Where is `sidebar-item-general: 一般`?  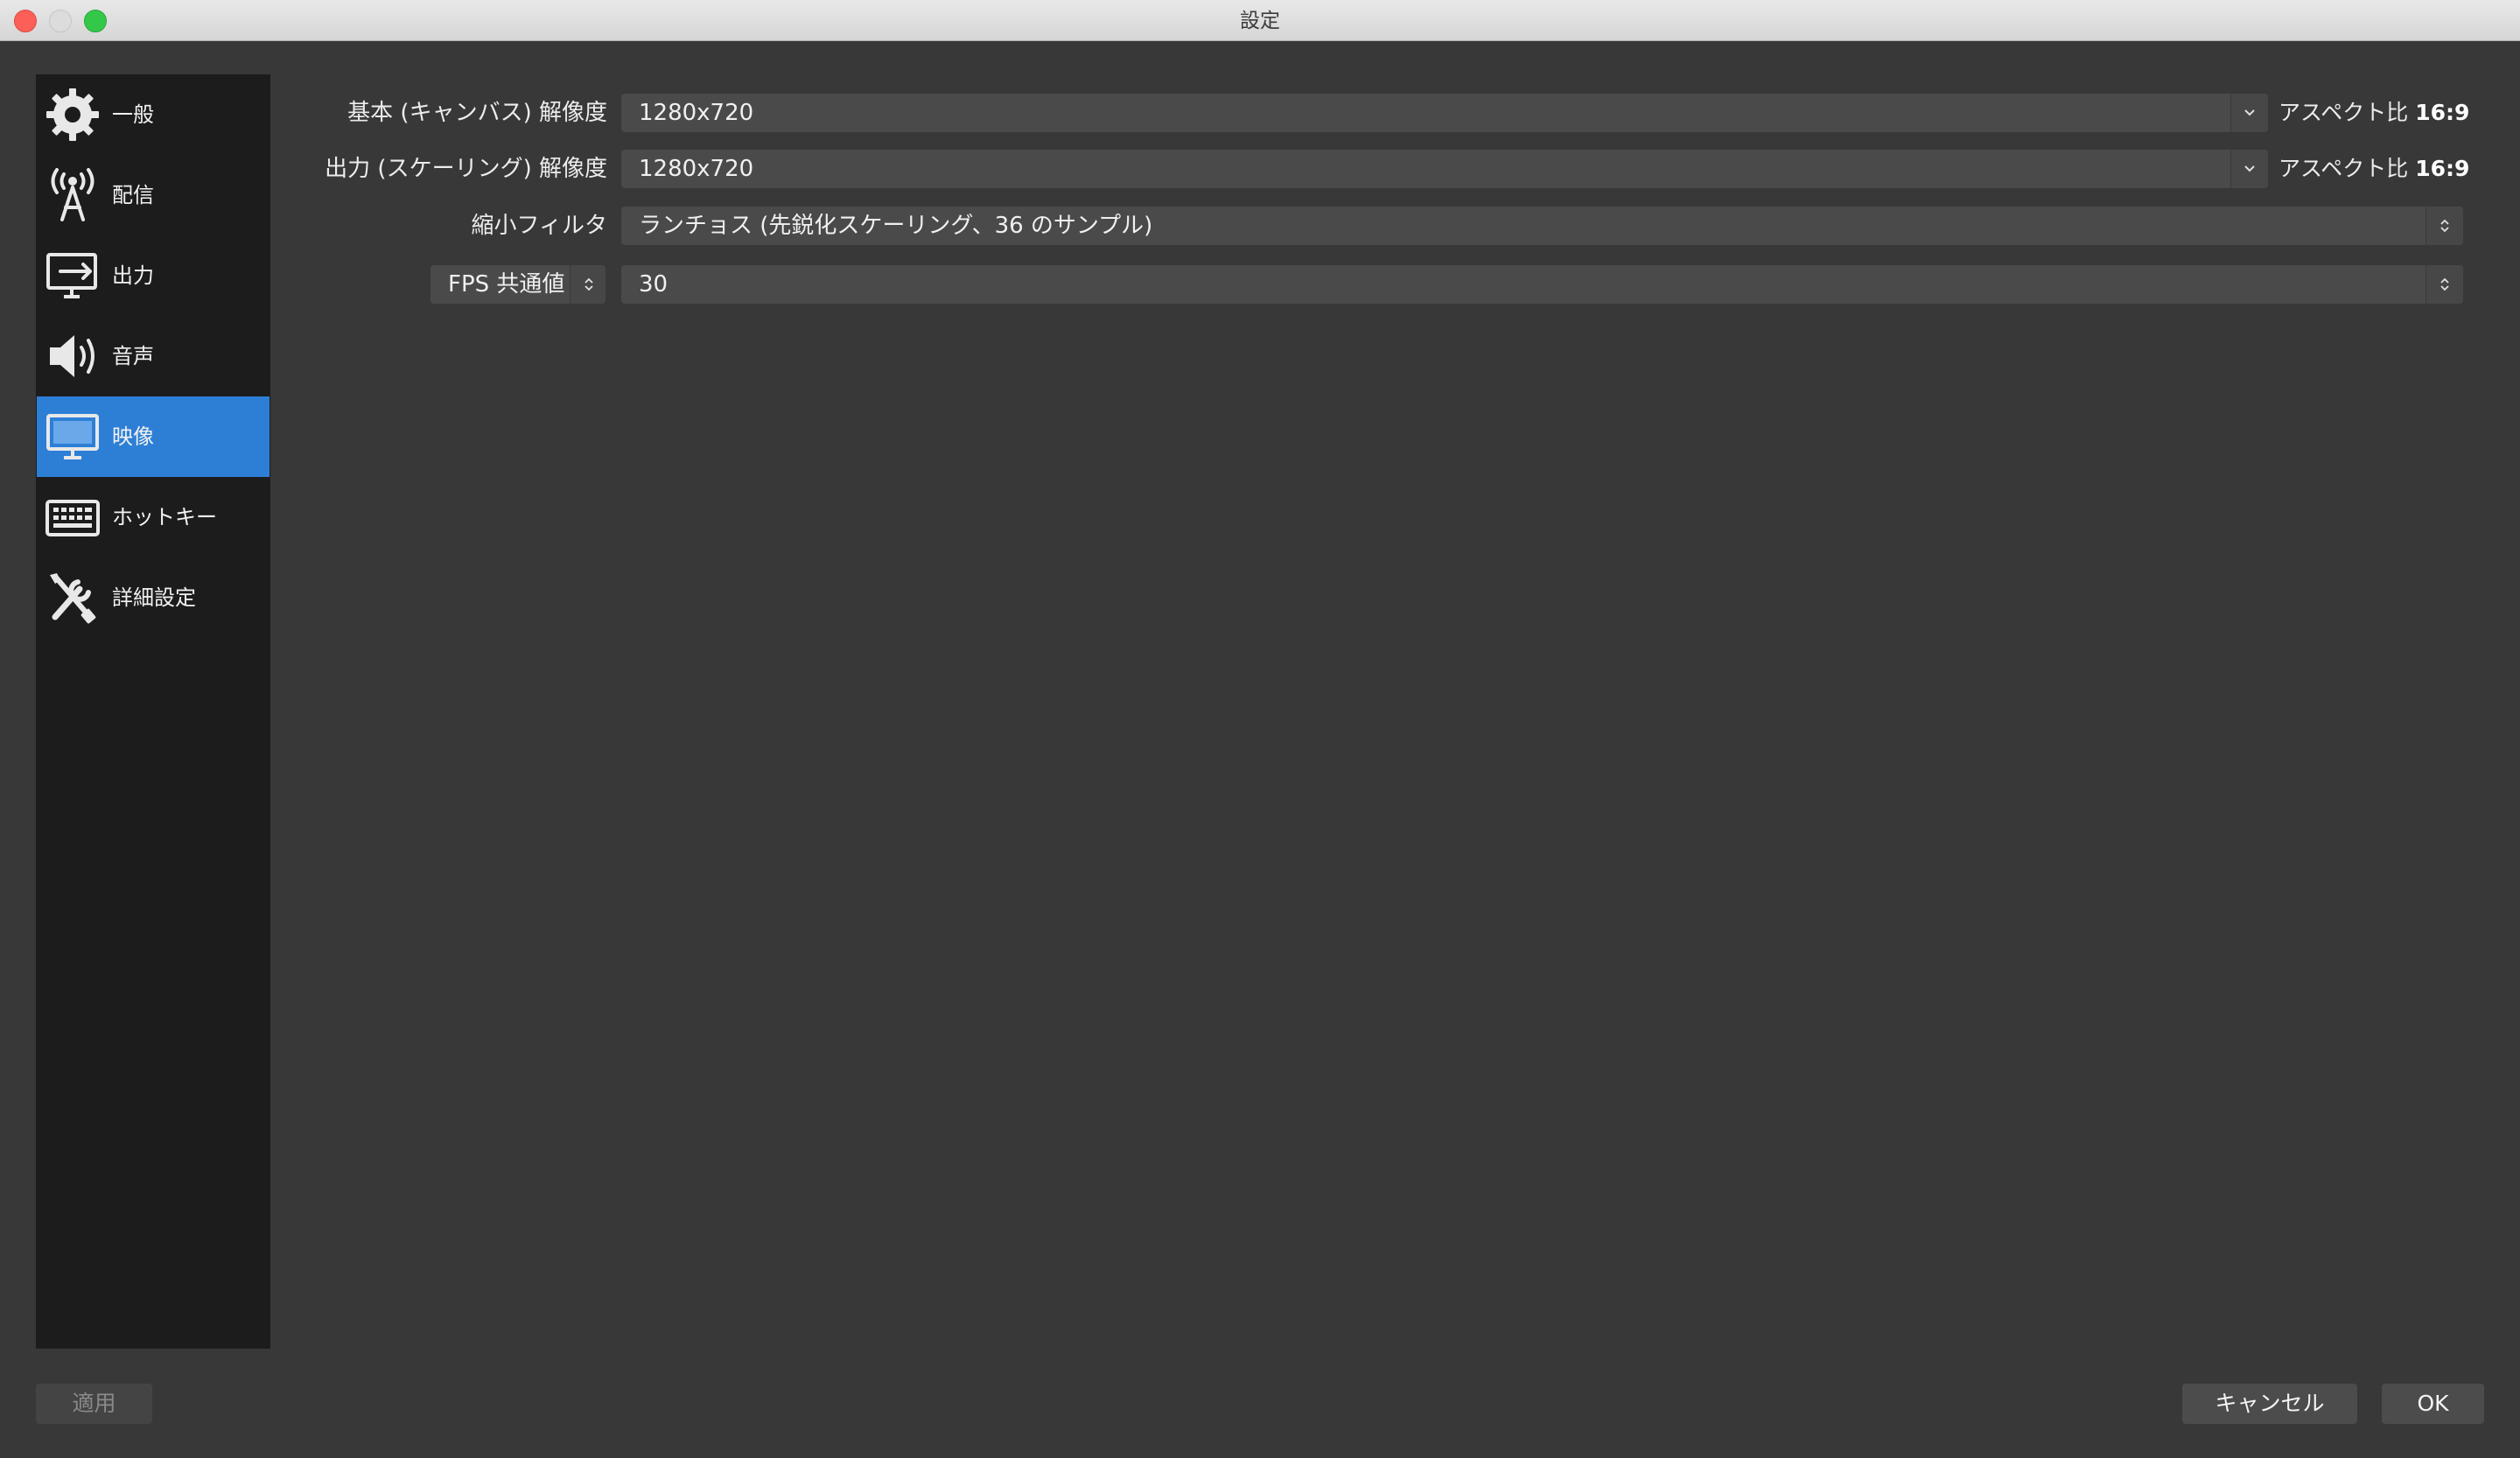 sidebar-item-general: 一般 is located at coordinates (153, 114).